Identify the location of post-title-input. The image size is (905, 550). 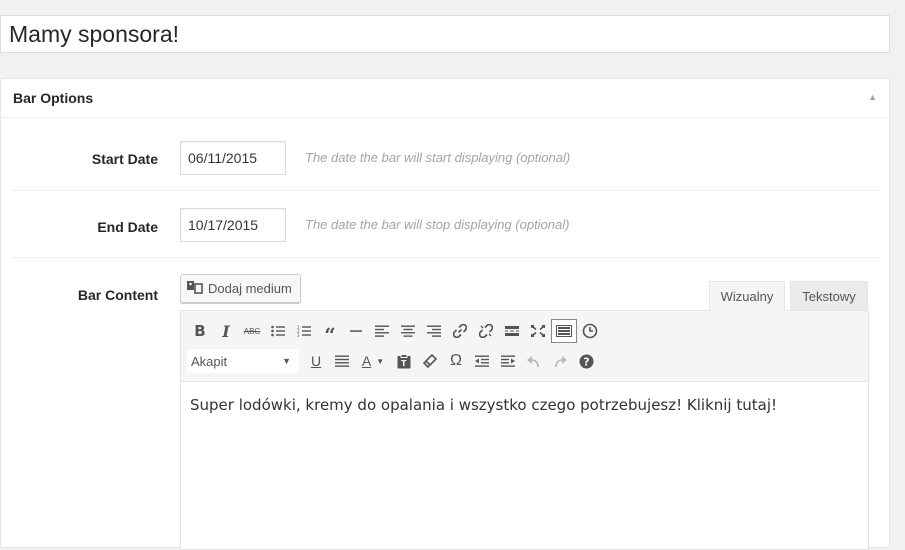
(445, 34).